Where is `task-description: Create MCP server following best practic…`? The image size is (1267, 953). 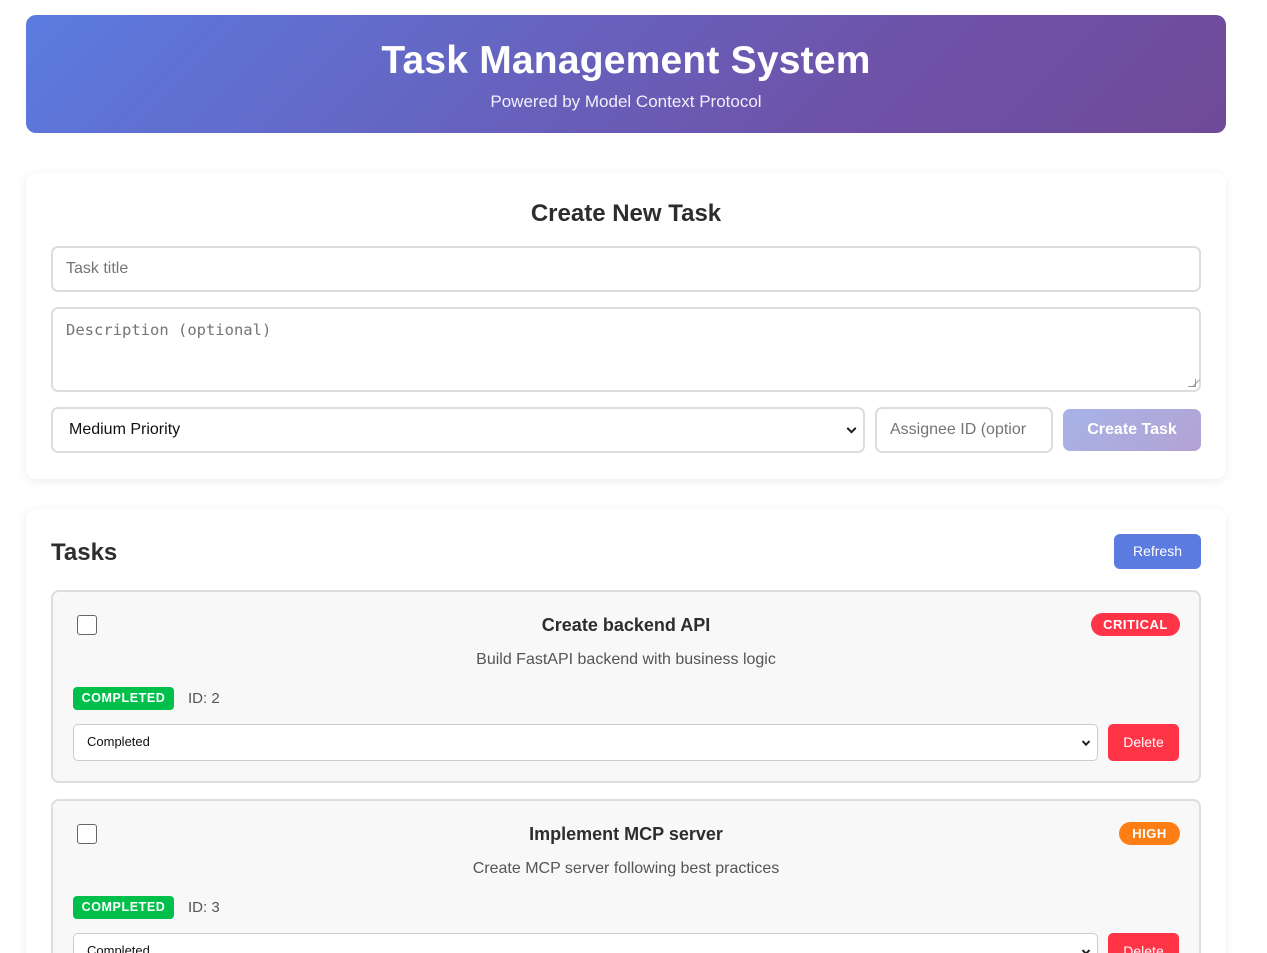
task-description: Create MCP server following best practic… is located at coordinates (626, 868).